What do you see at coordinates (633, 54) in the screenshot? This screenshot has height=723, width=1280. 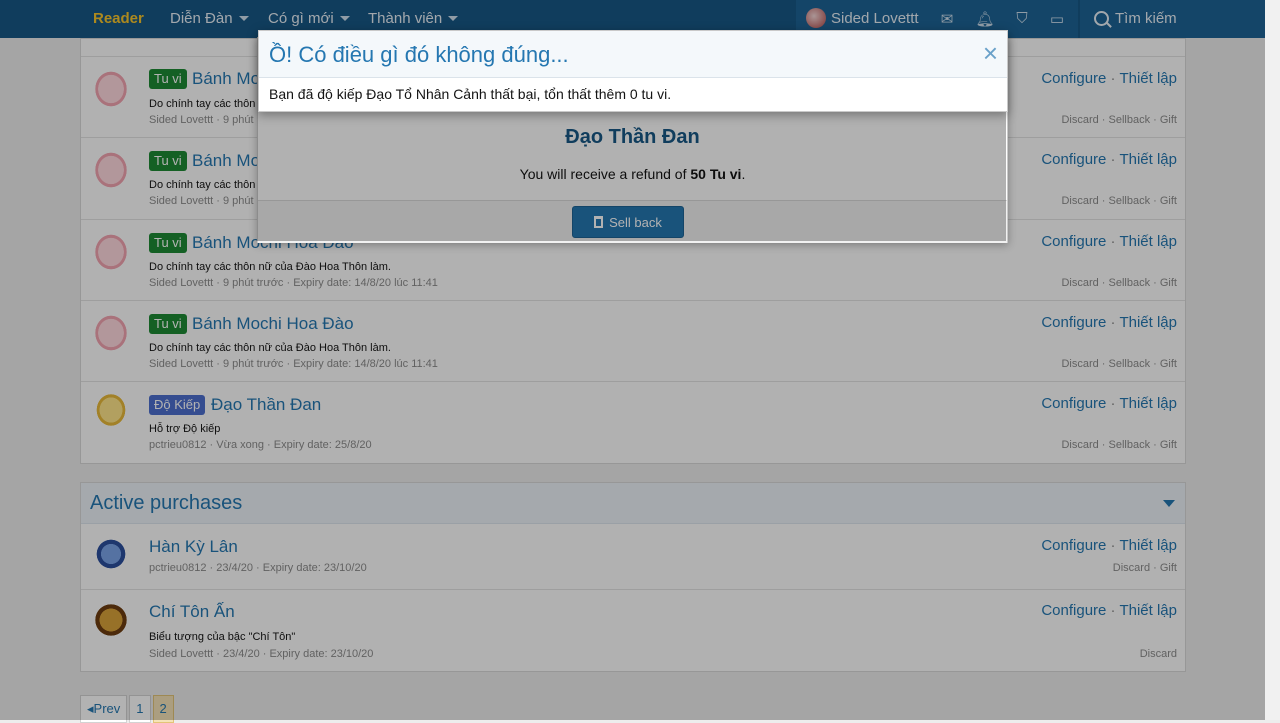 I see `error-dialog-header: Ồ! Có điều gì đó không đúng... ×` at bounding box center [633, 54].